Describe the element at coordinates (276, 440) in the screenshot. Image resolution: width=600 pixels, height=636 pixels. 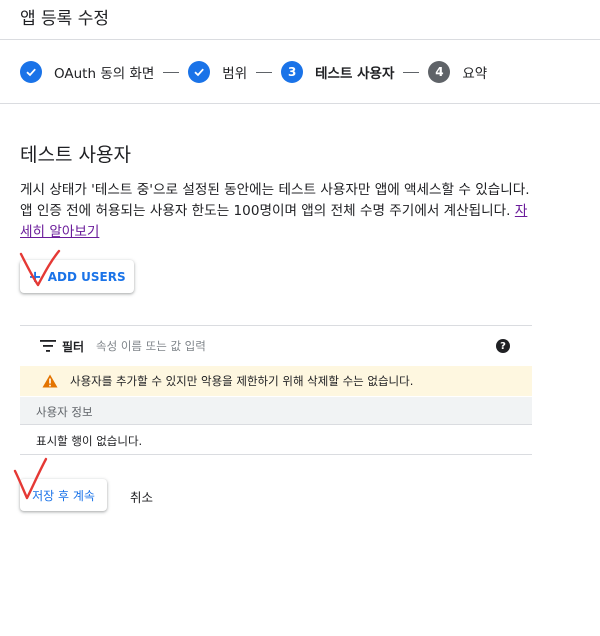
I see `table-empty-row: 표시할 행이 없습니다.` at that location.